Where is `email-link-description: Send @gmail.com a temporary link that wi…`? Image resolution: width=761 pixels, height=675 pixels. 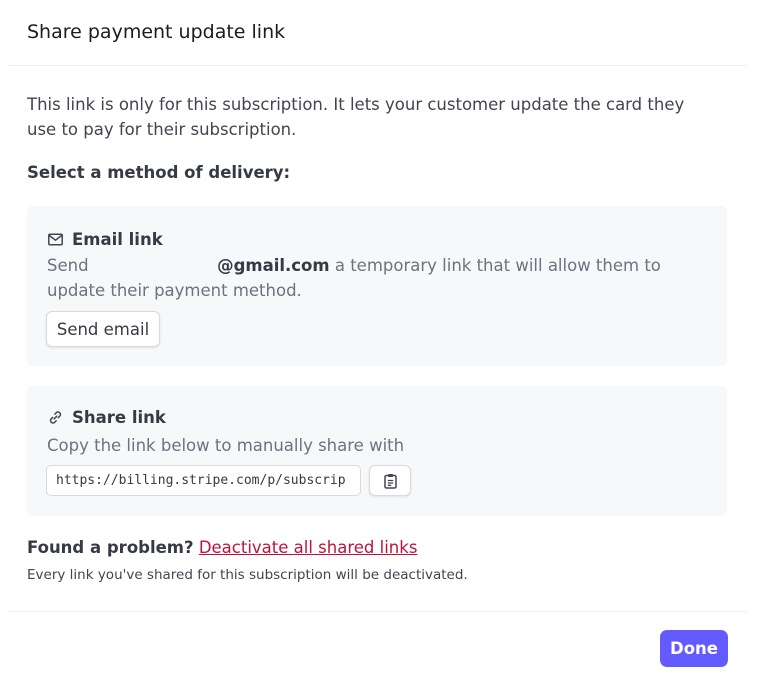 email-link-description: Send @gmail.com a temporary link that wi… is located at coordinates (377, 278).